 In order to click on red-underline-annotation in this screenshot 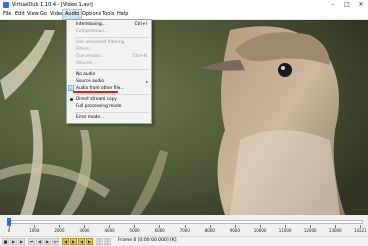, I will do `click(95, 92)`.